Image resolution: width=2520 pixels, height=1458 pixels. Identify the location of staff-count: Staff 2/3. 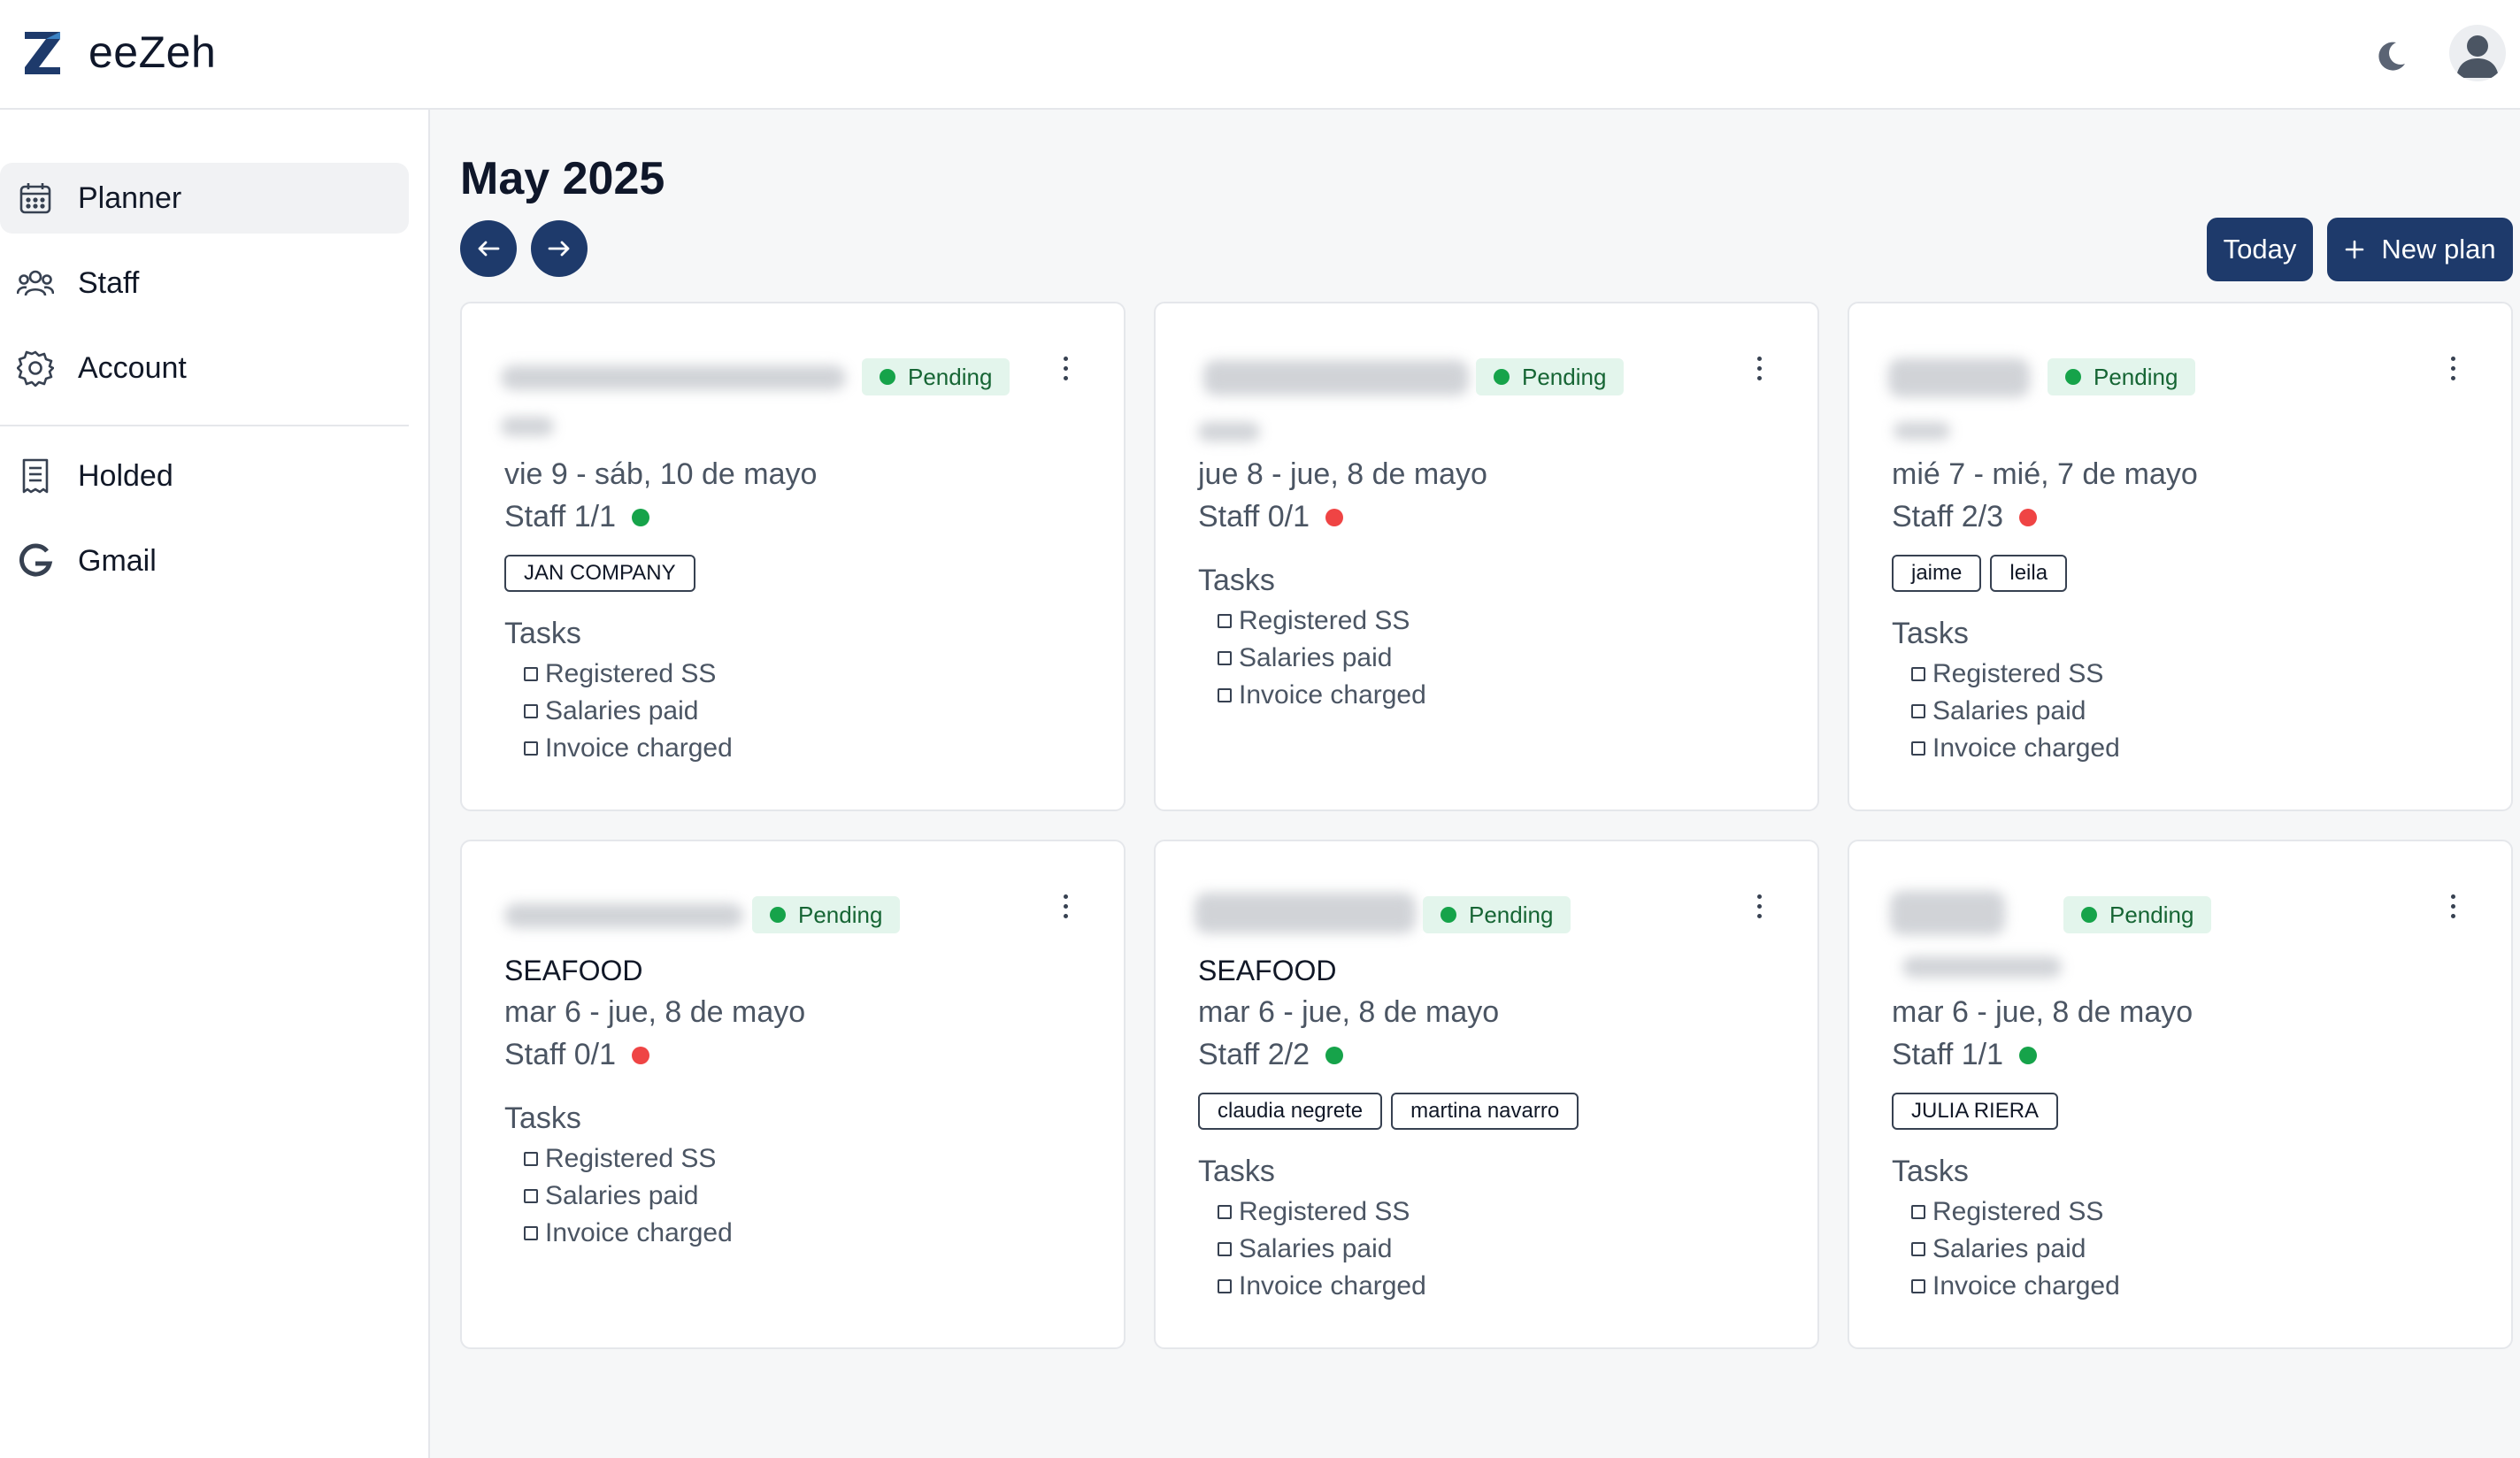
(1965, 517).